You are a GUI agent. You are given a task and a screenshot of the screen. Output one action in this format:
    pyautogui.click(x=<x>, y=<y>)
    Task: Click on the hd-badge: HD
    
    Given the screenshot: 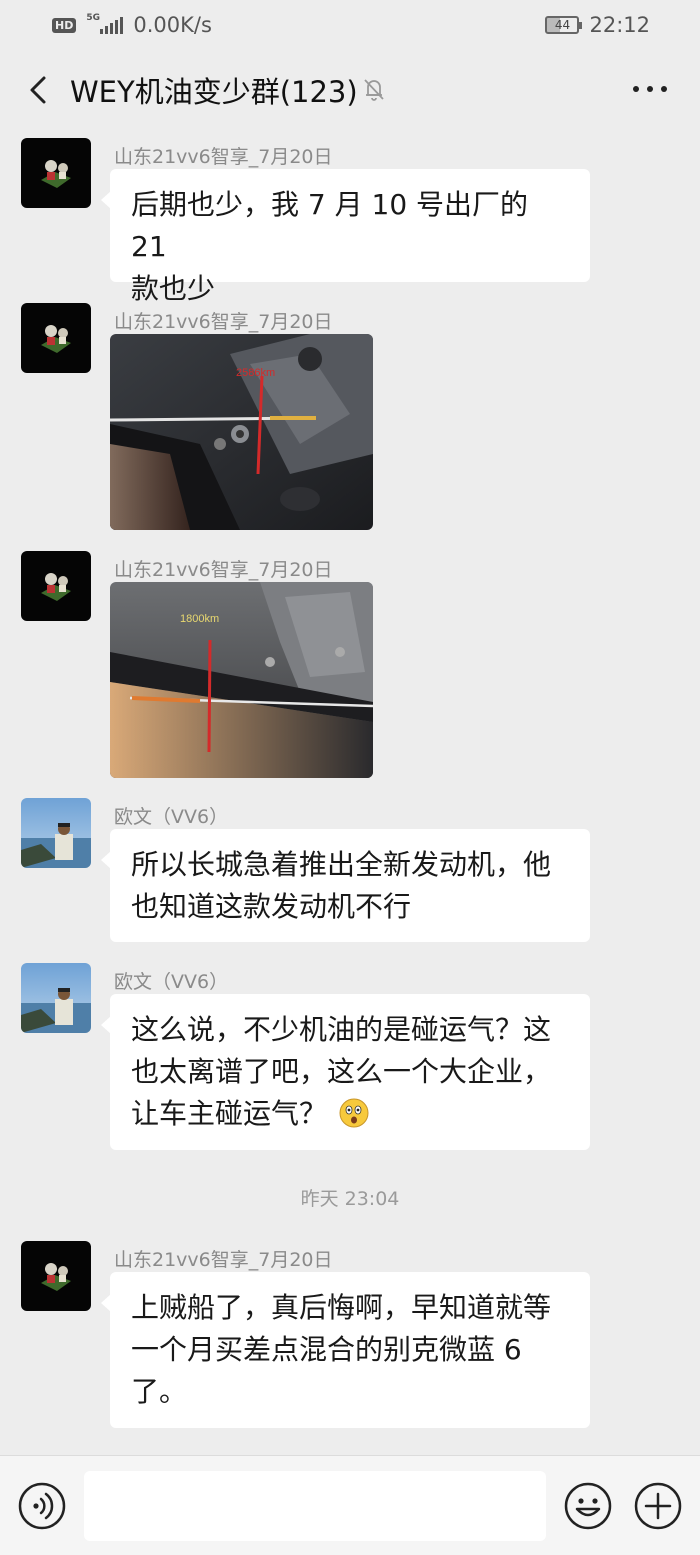 What is the action you would take?
    pyautogui.click(x=64, y=25)
    